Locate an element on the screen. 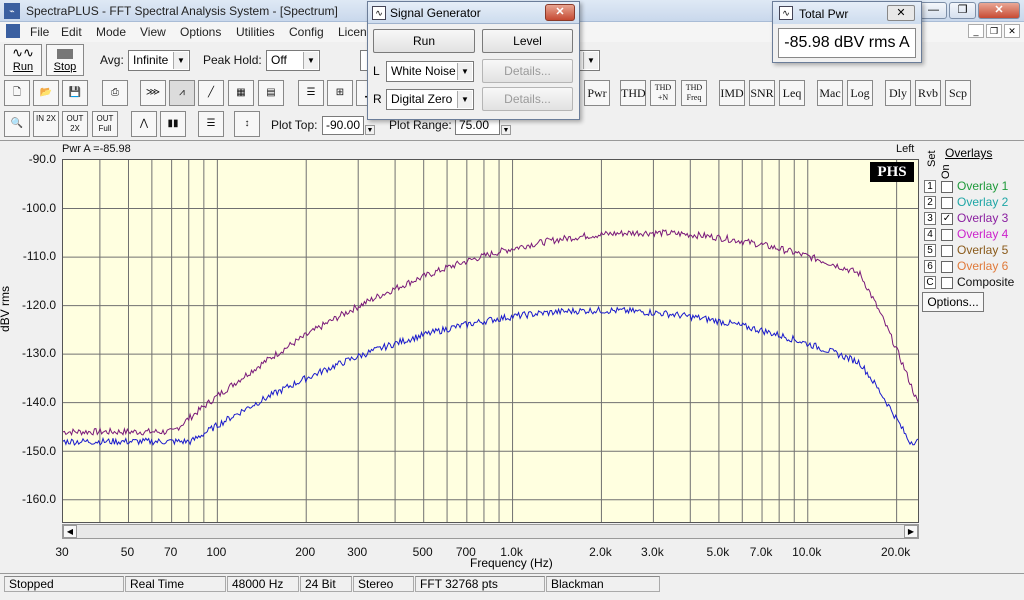 The image size is (1024, 600). total-pwr-titlebar: ∿ Total Pwr ✕ is located at coordinates (847, 13).